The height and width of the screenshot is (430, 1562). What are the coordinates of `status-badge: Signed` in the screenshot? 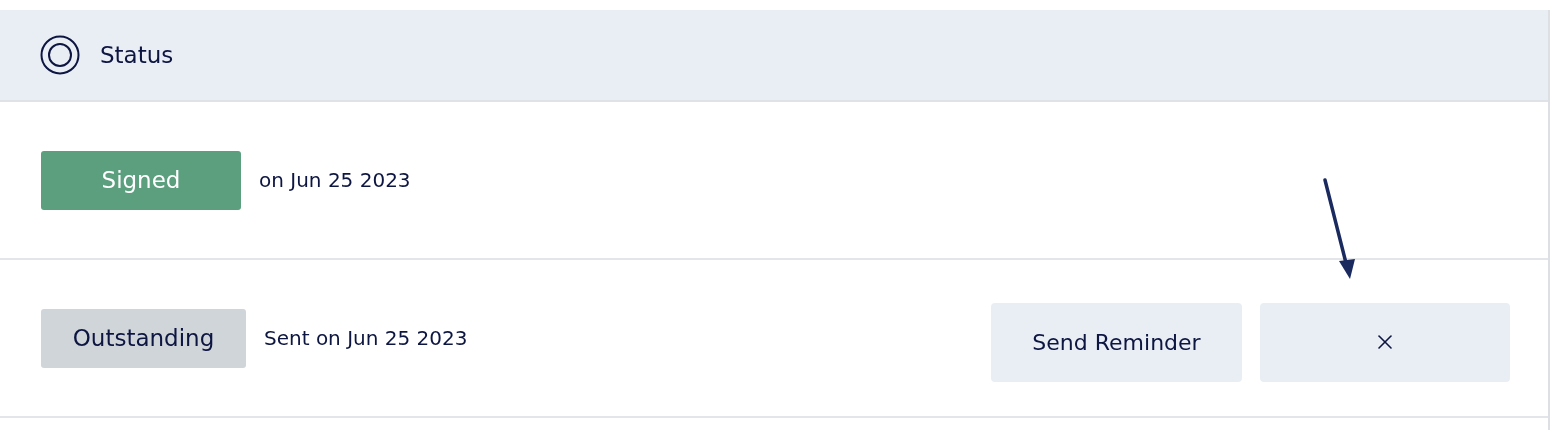 It's located at (141, 180).